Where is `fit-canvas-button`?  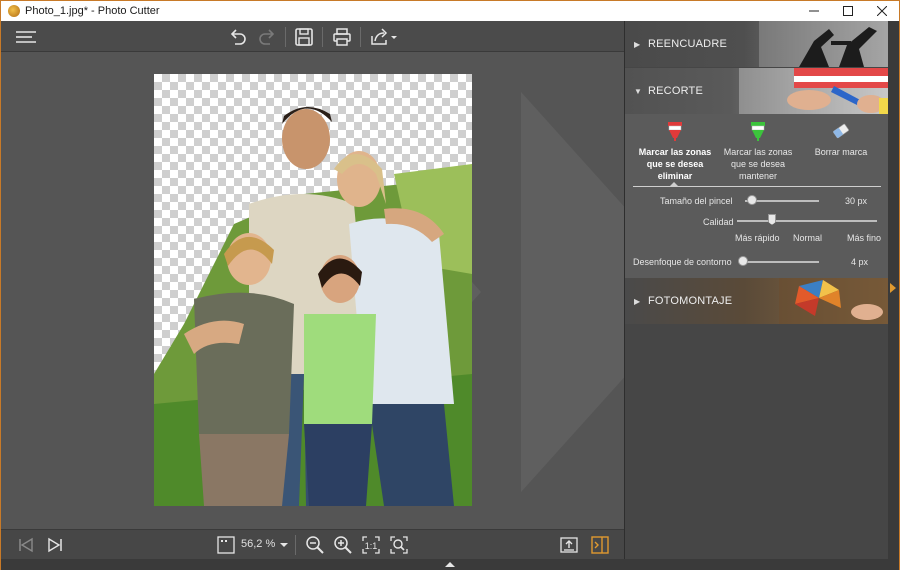
fit-canvas-button is located at coordinates (226, 545).